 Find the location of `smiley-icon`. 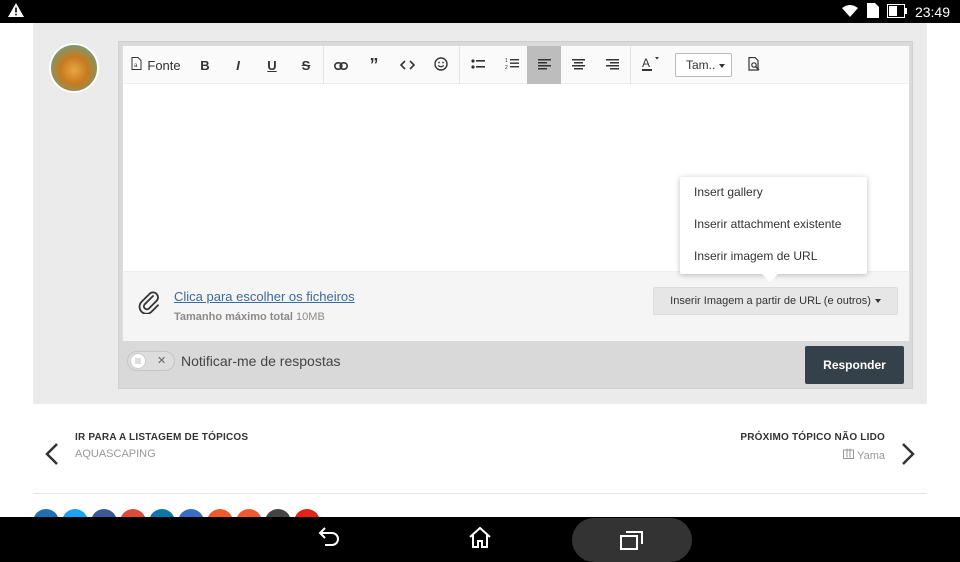

smiley-icon is located at coordinates (441, 65).